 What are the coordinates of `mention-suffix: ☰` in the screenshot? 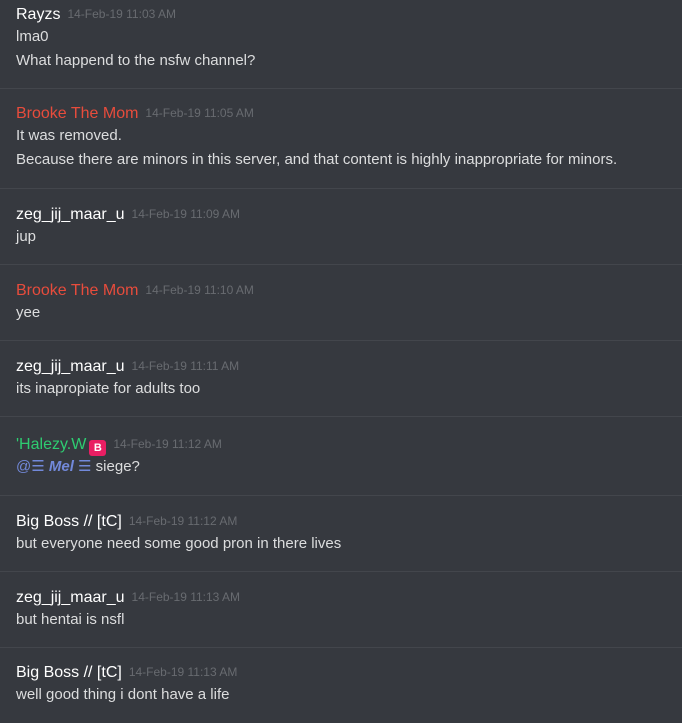 It's located at (85, 466).